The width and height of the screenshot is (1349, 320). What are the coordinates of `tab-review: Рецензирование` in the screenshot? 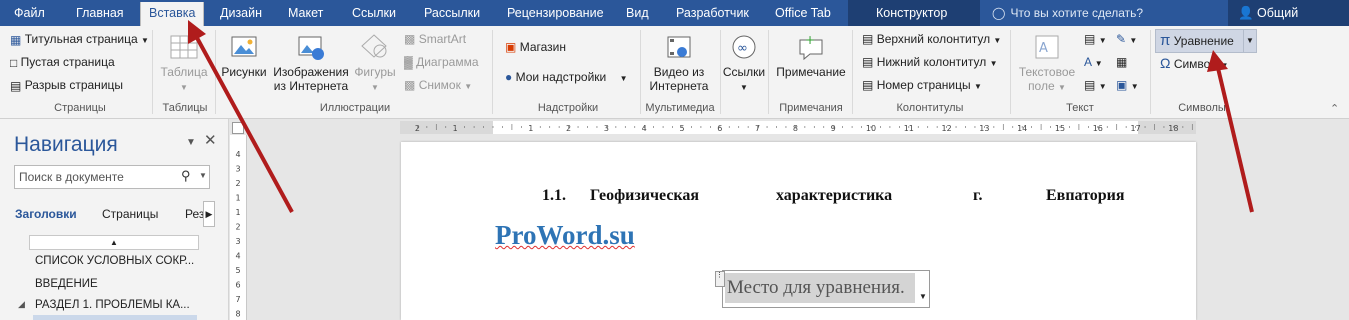 It's located at (555, 13).